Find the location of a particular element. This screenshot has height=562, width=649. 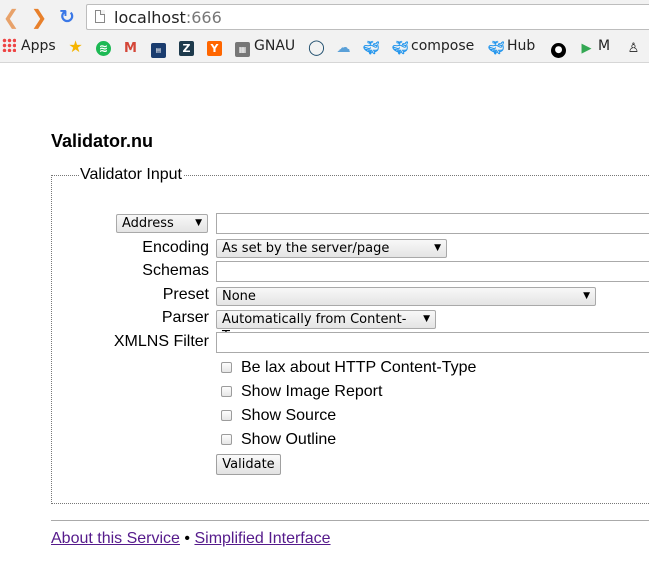

browser-toolbar: ❮ ❯ ↻ localhost:666 is located at coordinates (324, 17).